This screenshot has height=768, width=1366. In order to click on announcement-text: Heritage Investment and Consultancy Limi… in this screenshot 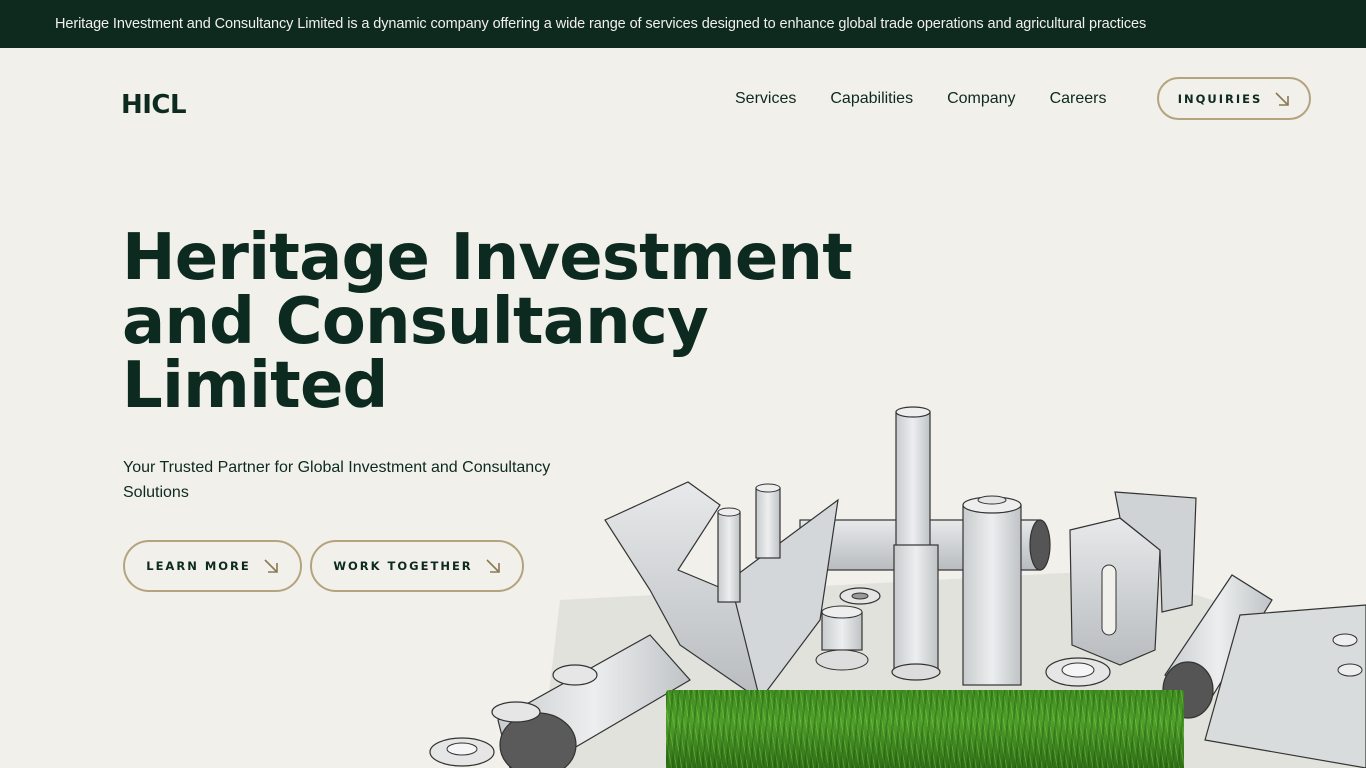, I will do `click(601, 24)`.